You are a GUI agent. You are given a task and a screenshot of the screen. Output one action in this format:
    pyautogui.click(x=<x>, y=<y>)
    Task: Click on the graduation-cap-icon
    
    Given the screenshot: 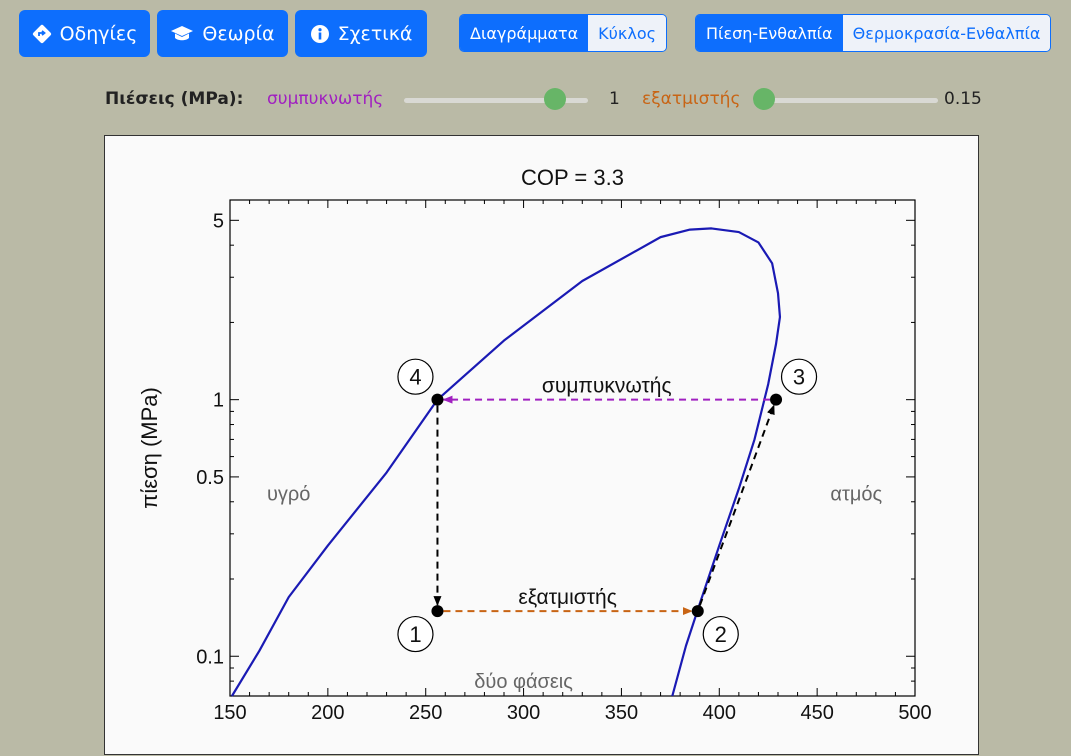 What is the action you would take?
    pyautogui.click(x=182, y=34)
    